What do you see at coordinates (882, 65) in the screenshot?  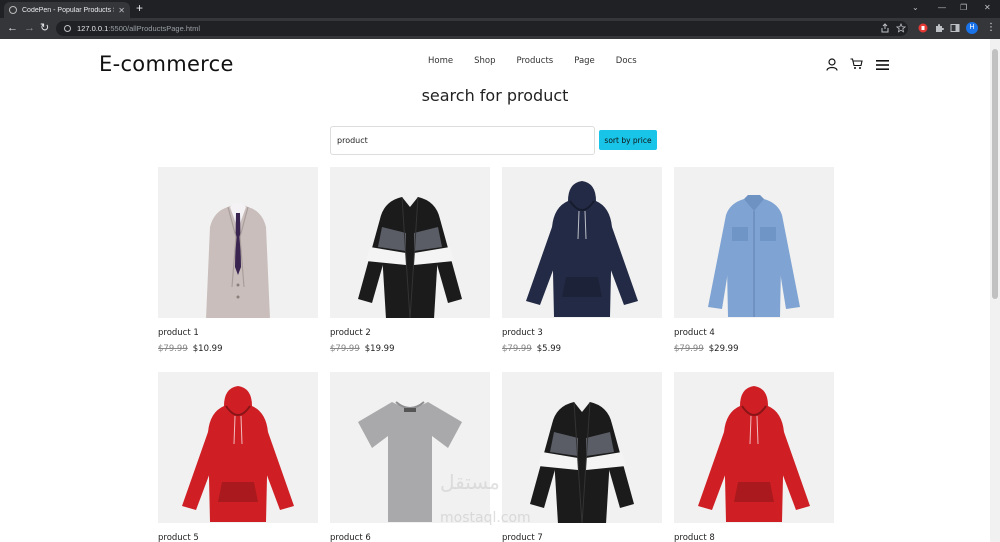 I see `hamburger-menu-icon` at bounding box center [882, 65].